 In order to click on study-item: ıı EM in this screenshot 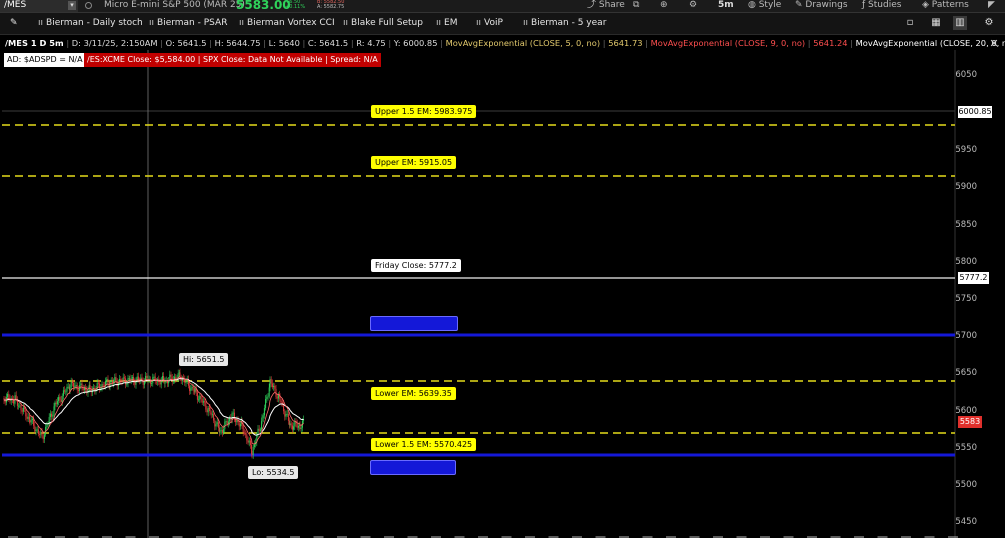, I will do `click(446, 23)`.